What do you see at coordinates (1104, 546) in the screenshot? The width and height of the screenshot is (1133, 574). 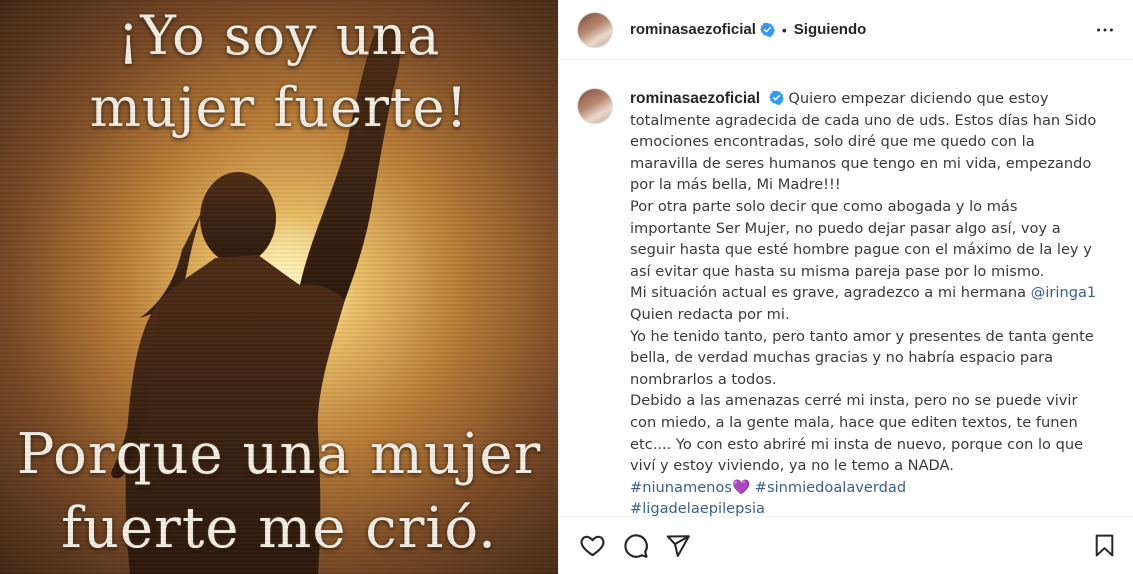 I see `bookmark-icon` at bounding box center [1104, 546].